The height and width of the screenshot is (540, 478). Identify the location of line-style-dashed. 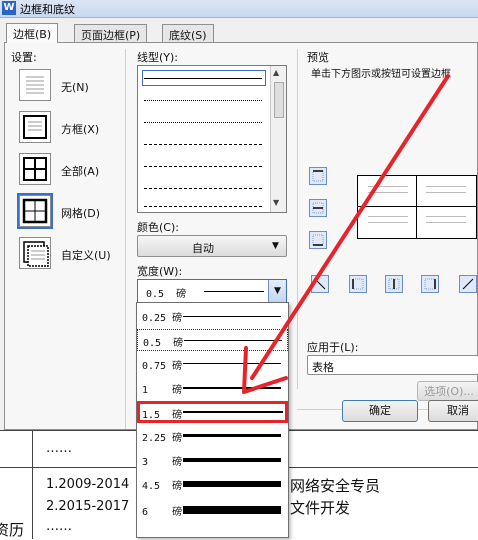
(203, 144).